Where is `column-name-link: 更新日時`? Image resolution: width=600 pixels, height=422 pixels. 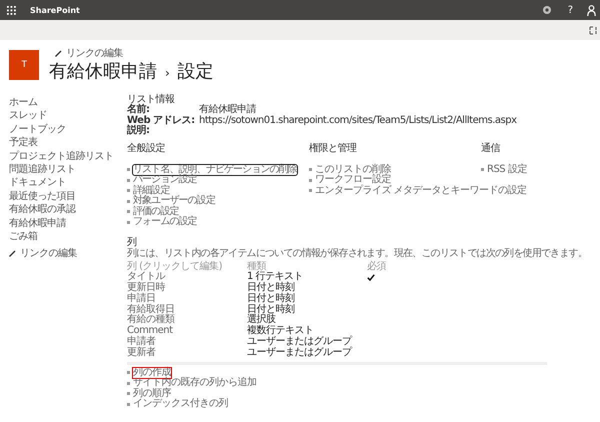
column-name-link: 更新日時 is located at coordinates (187, 288).